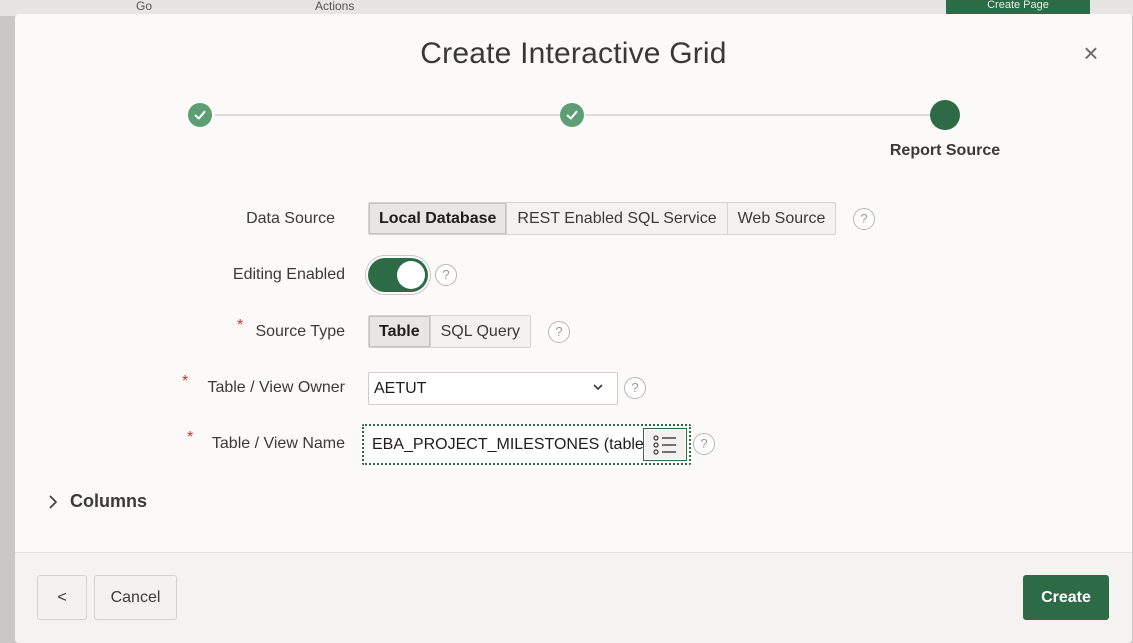  I want to click on table-view-name-label: * Table / View Name, so click(260, 441).